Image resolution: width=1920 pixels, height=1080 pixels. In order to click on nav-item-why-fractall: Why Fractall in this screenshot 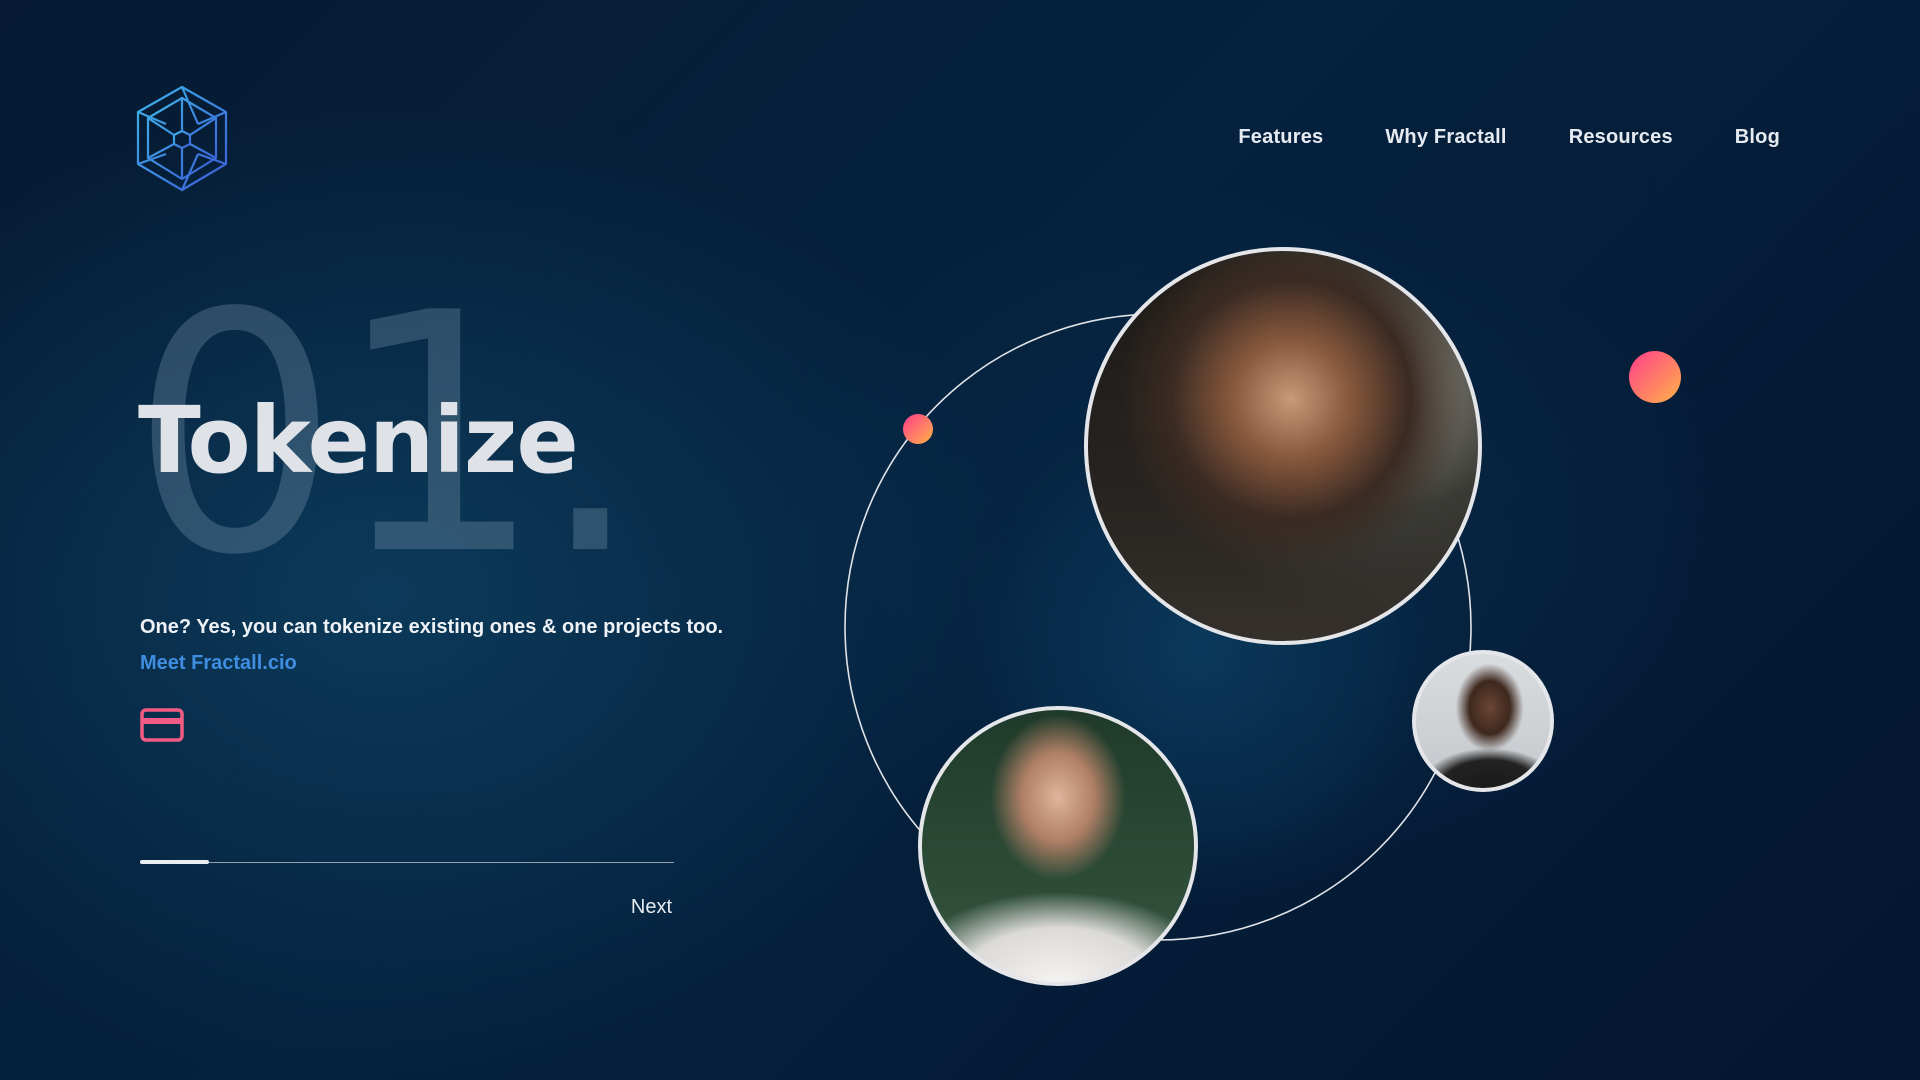, I will do `click(1445, 137)`.